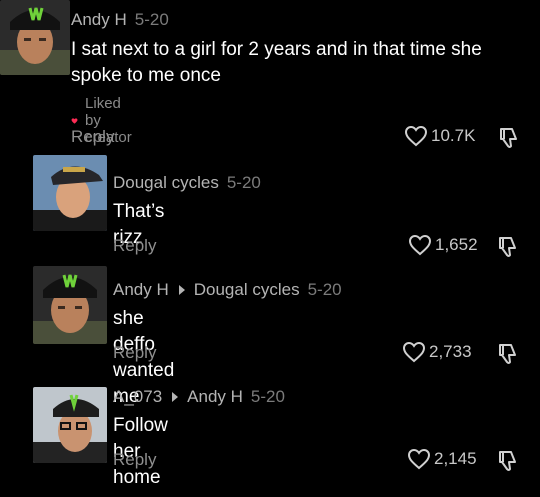 The height and width of the screenshot is (497, 540). I want to click on like-button: 2,145, so click(442, 459).